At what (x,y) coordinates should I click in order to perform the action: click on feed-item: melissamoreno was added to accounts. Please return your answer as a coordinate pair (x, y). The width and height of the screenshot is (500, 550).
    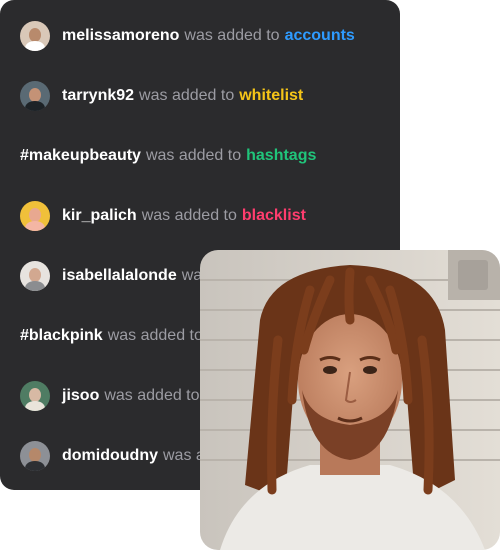
    Looking at the image, I should click on (187, 36).